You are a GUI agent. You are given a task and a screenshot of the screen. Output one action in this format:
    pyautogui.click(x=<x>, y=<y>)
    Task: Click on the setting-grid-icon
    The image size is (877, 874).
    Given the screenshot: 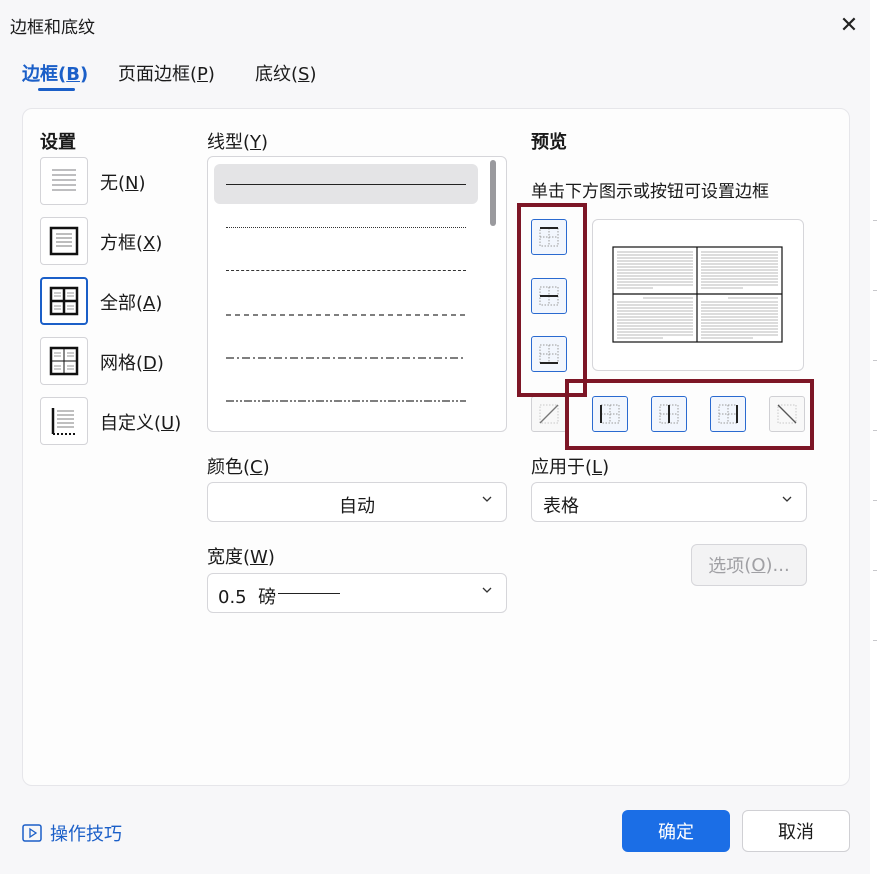 What is the action you would take?
    pyautogui.click(x=64, y=361)
    